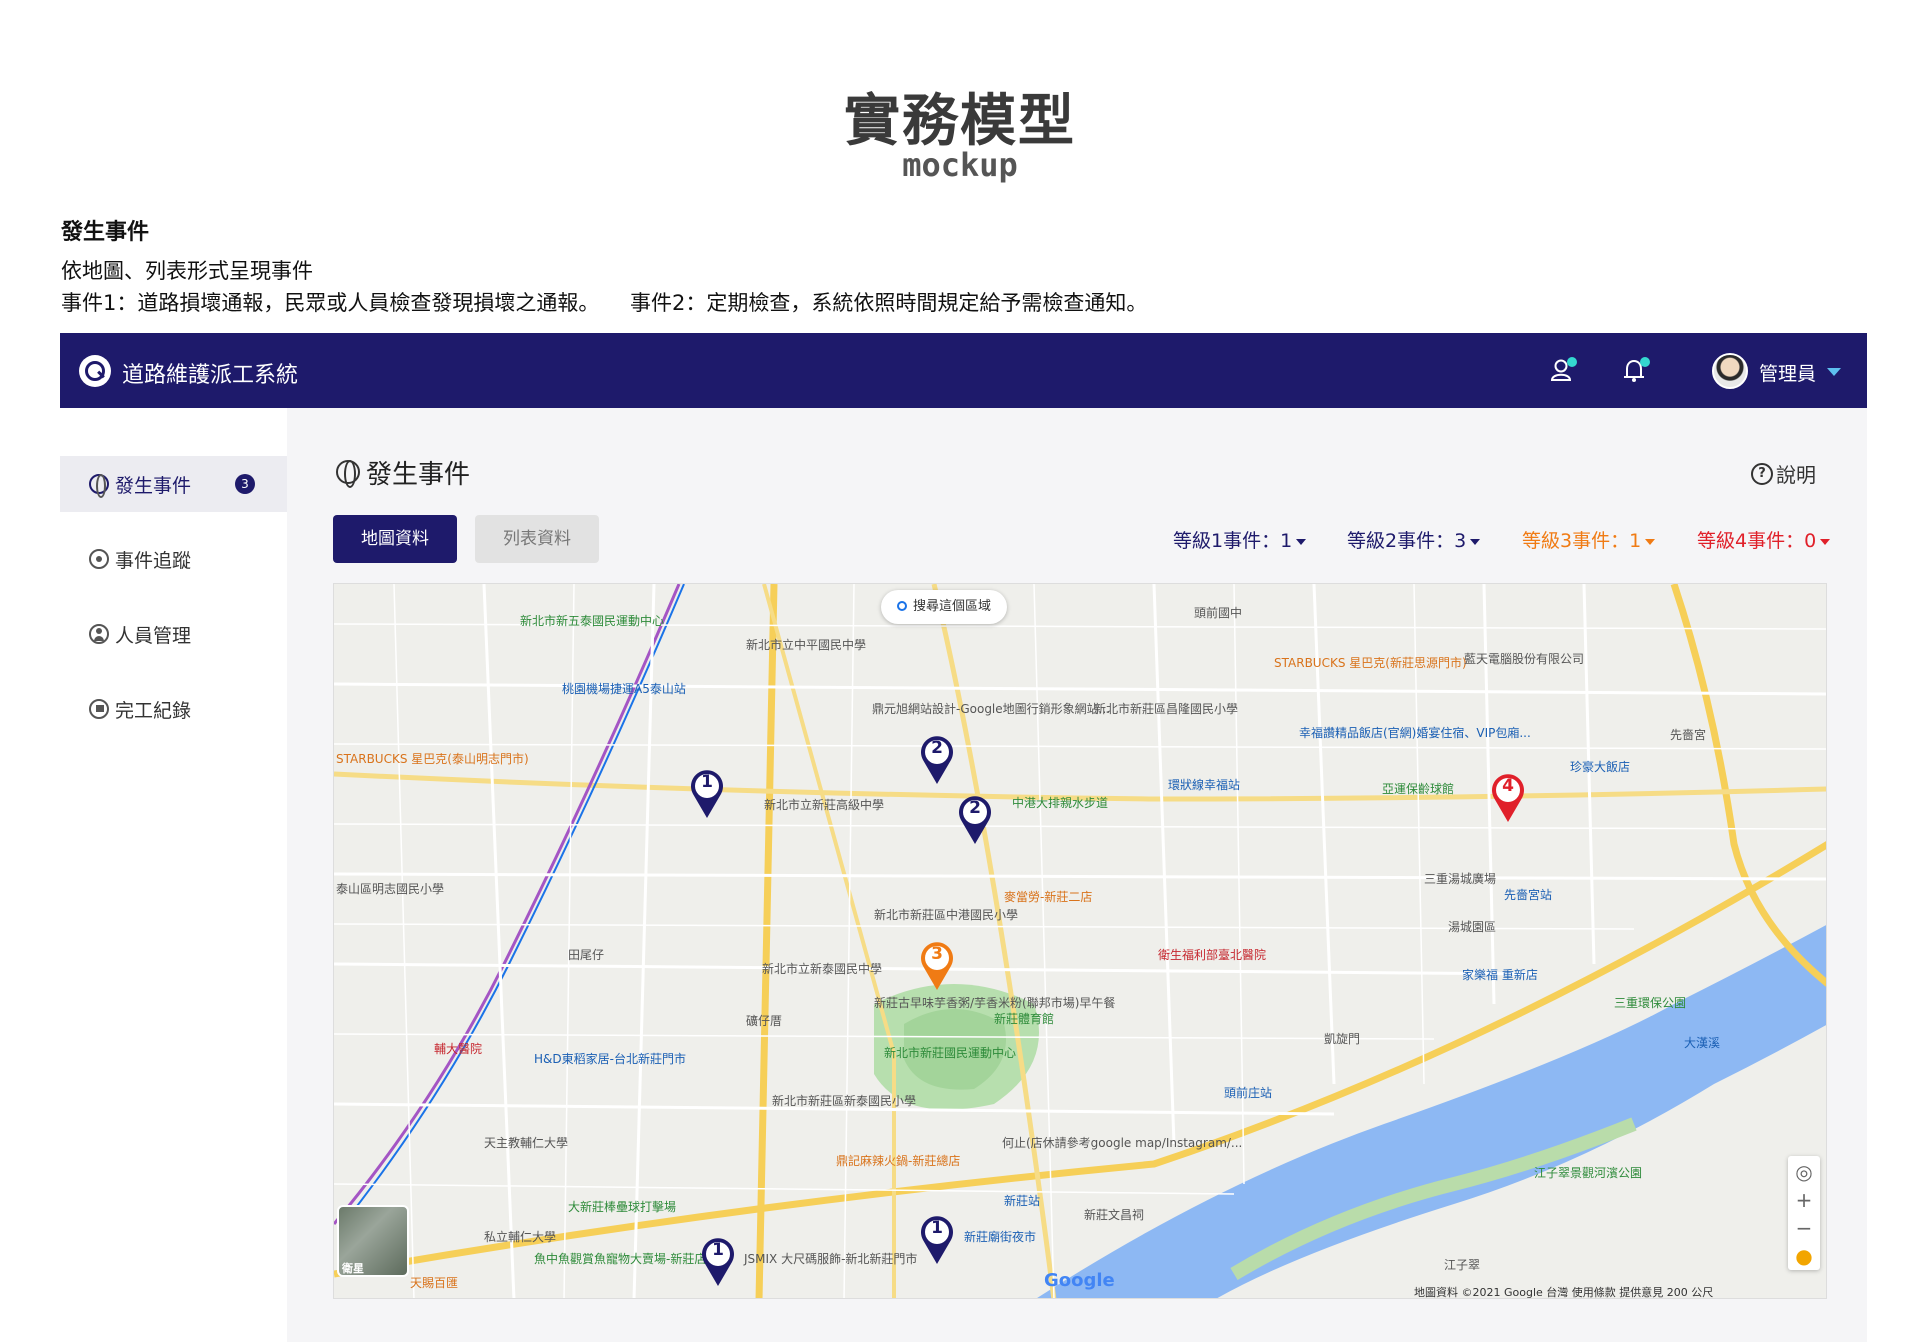 This screenshot has width=1920, height=1342. What do you see at coordinates (99, 709) in the screenshot?
I see `flag-icon` at bounding box center [99, 709].